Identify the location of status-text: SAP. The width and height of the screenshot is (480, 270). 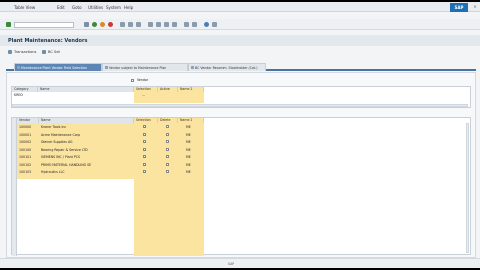
(231, 264).